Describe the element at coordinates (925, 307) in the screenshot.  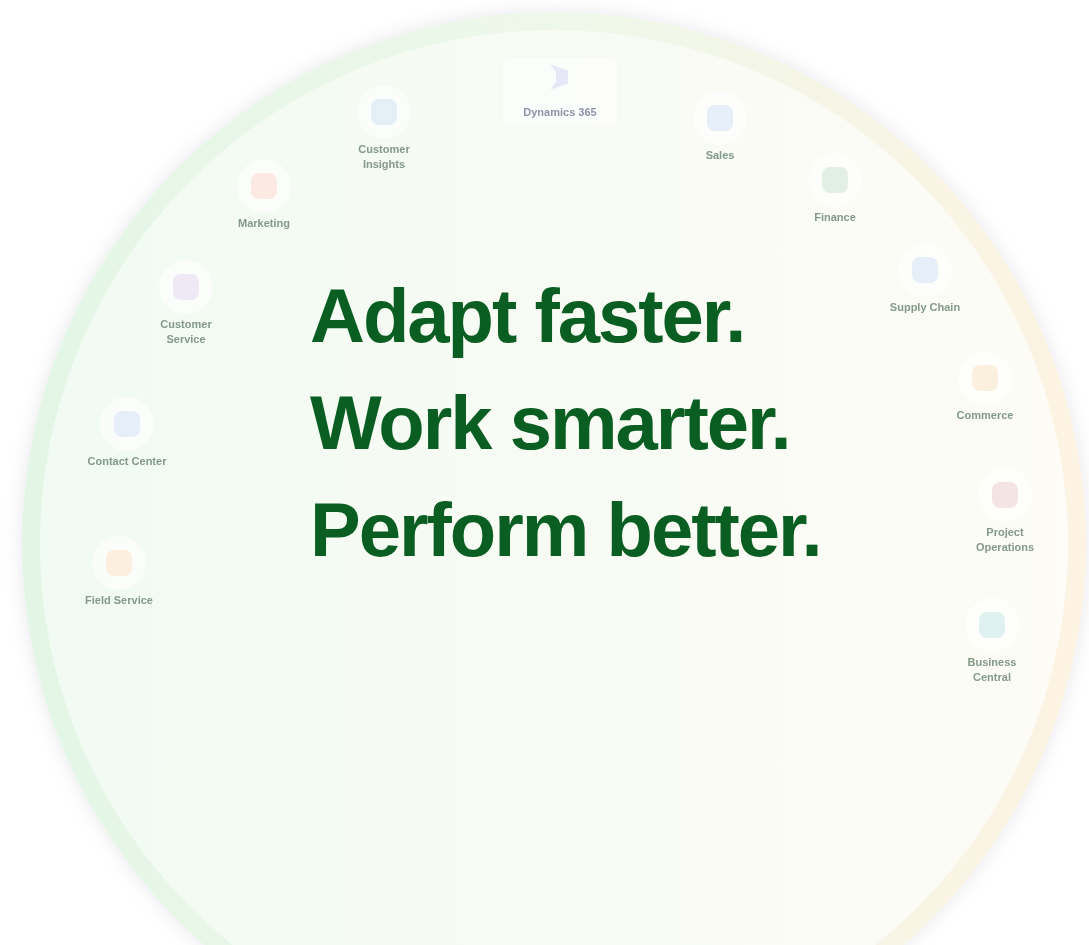
I see `app-label: Supply Chain` at that location.